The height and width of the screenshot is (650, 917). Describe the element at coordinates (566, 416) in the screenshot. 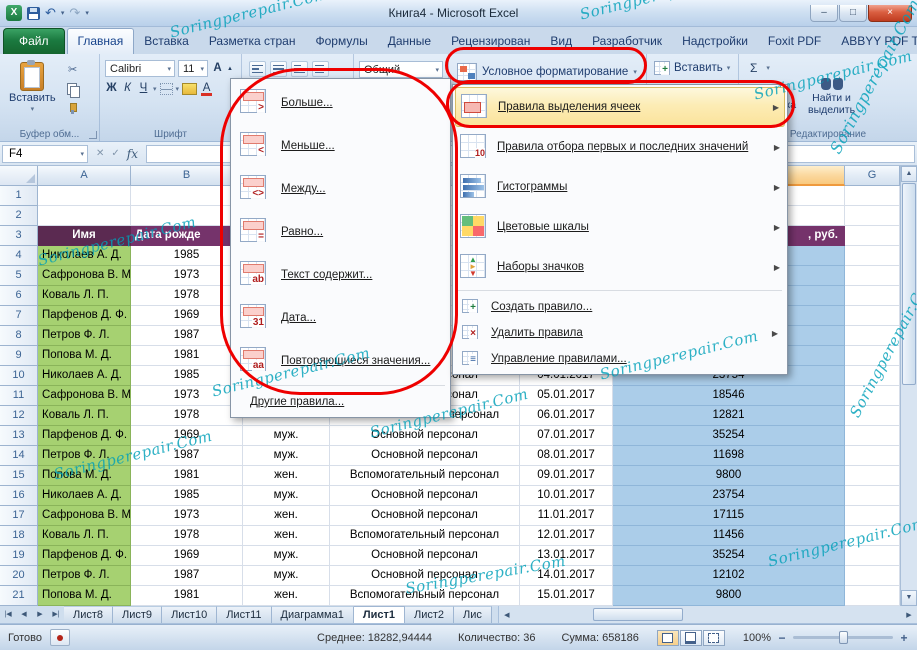

I see `cell: 06.01.2017` at that location.